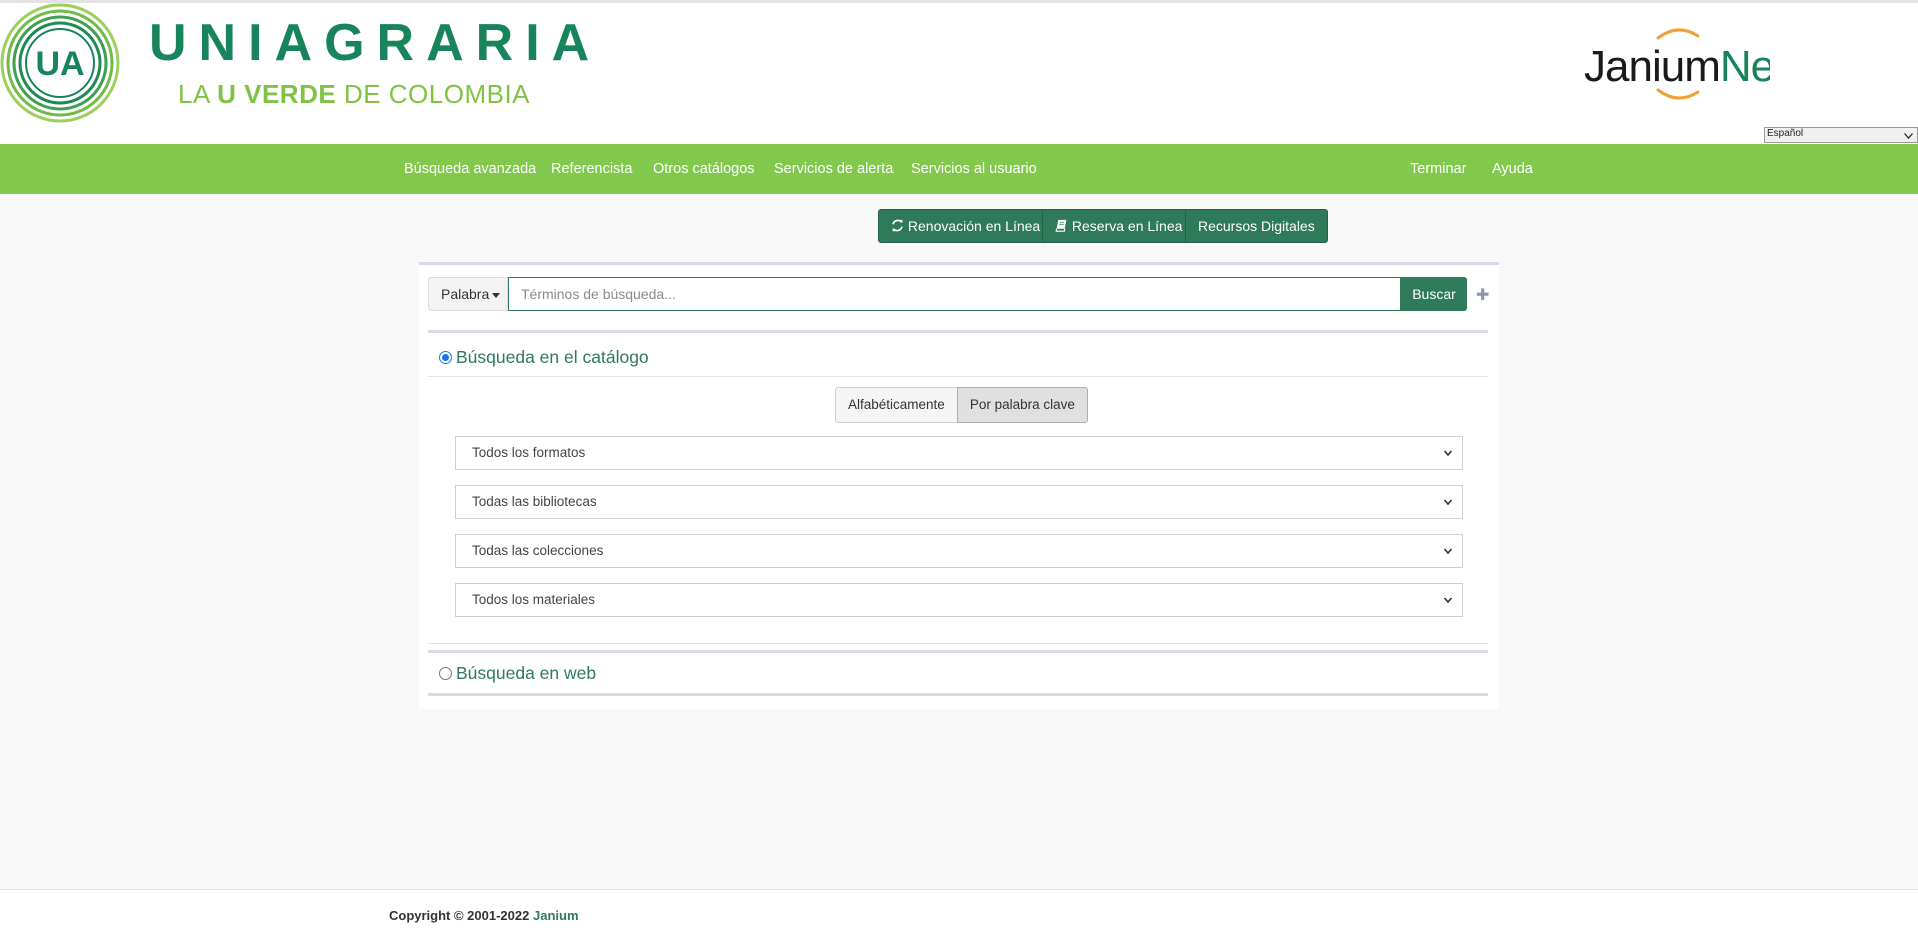  What do you see at coordinates (445, 357) in the screenshot?
I see `catalog-radio` at bounding box center [445, 357].